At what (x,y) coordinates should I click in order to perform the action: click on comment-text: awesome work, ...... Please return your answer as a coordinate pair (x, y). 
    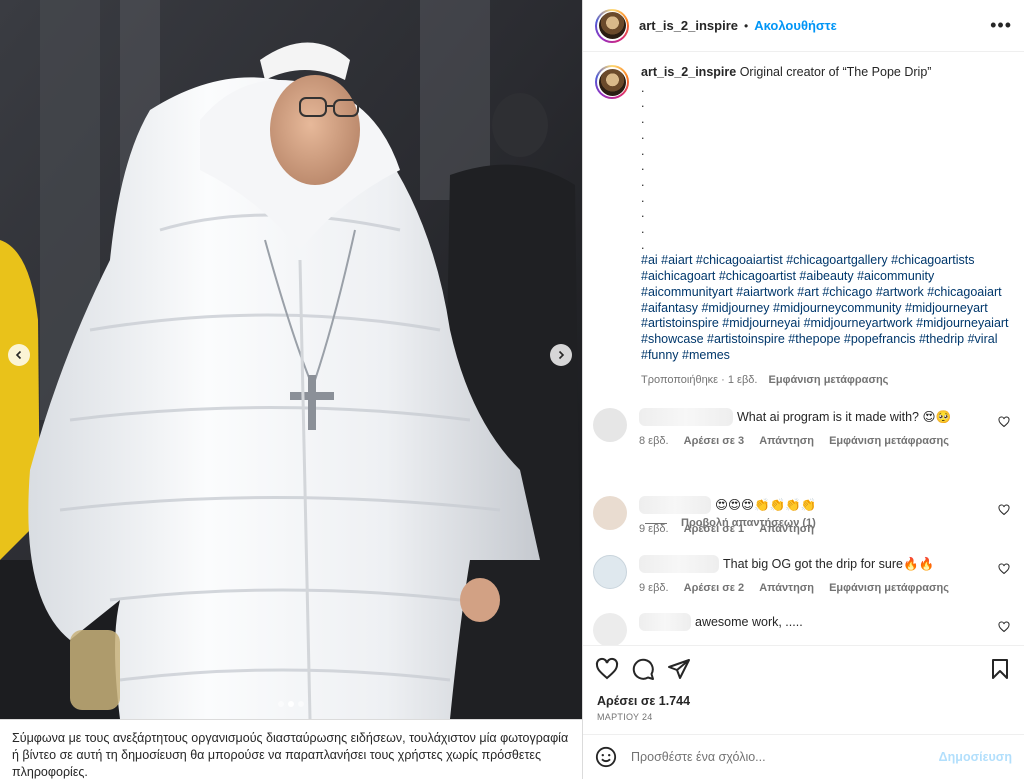
    Looking at the image, I should click on (749, 622).